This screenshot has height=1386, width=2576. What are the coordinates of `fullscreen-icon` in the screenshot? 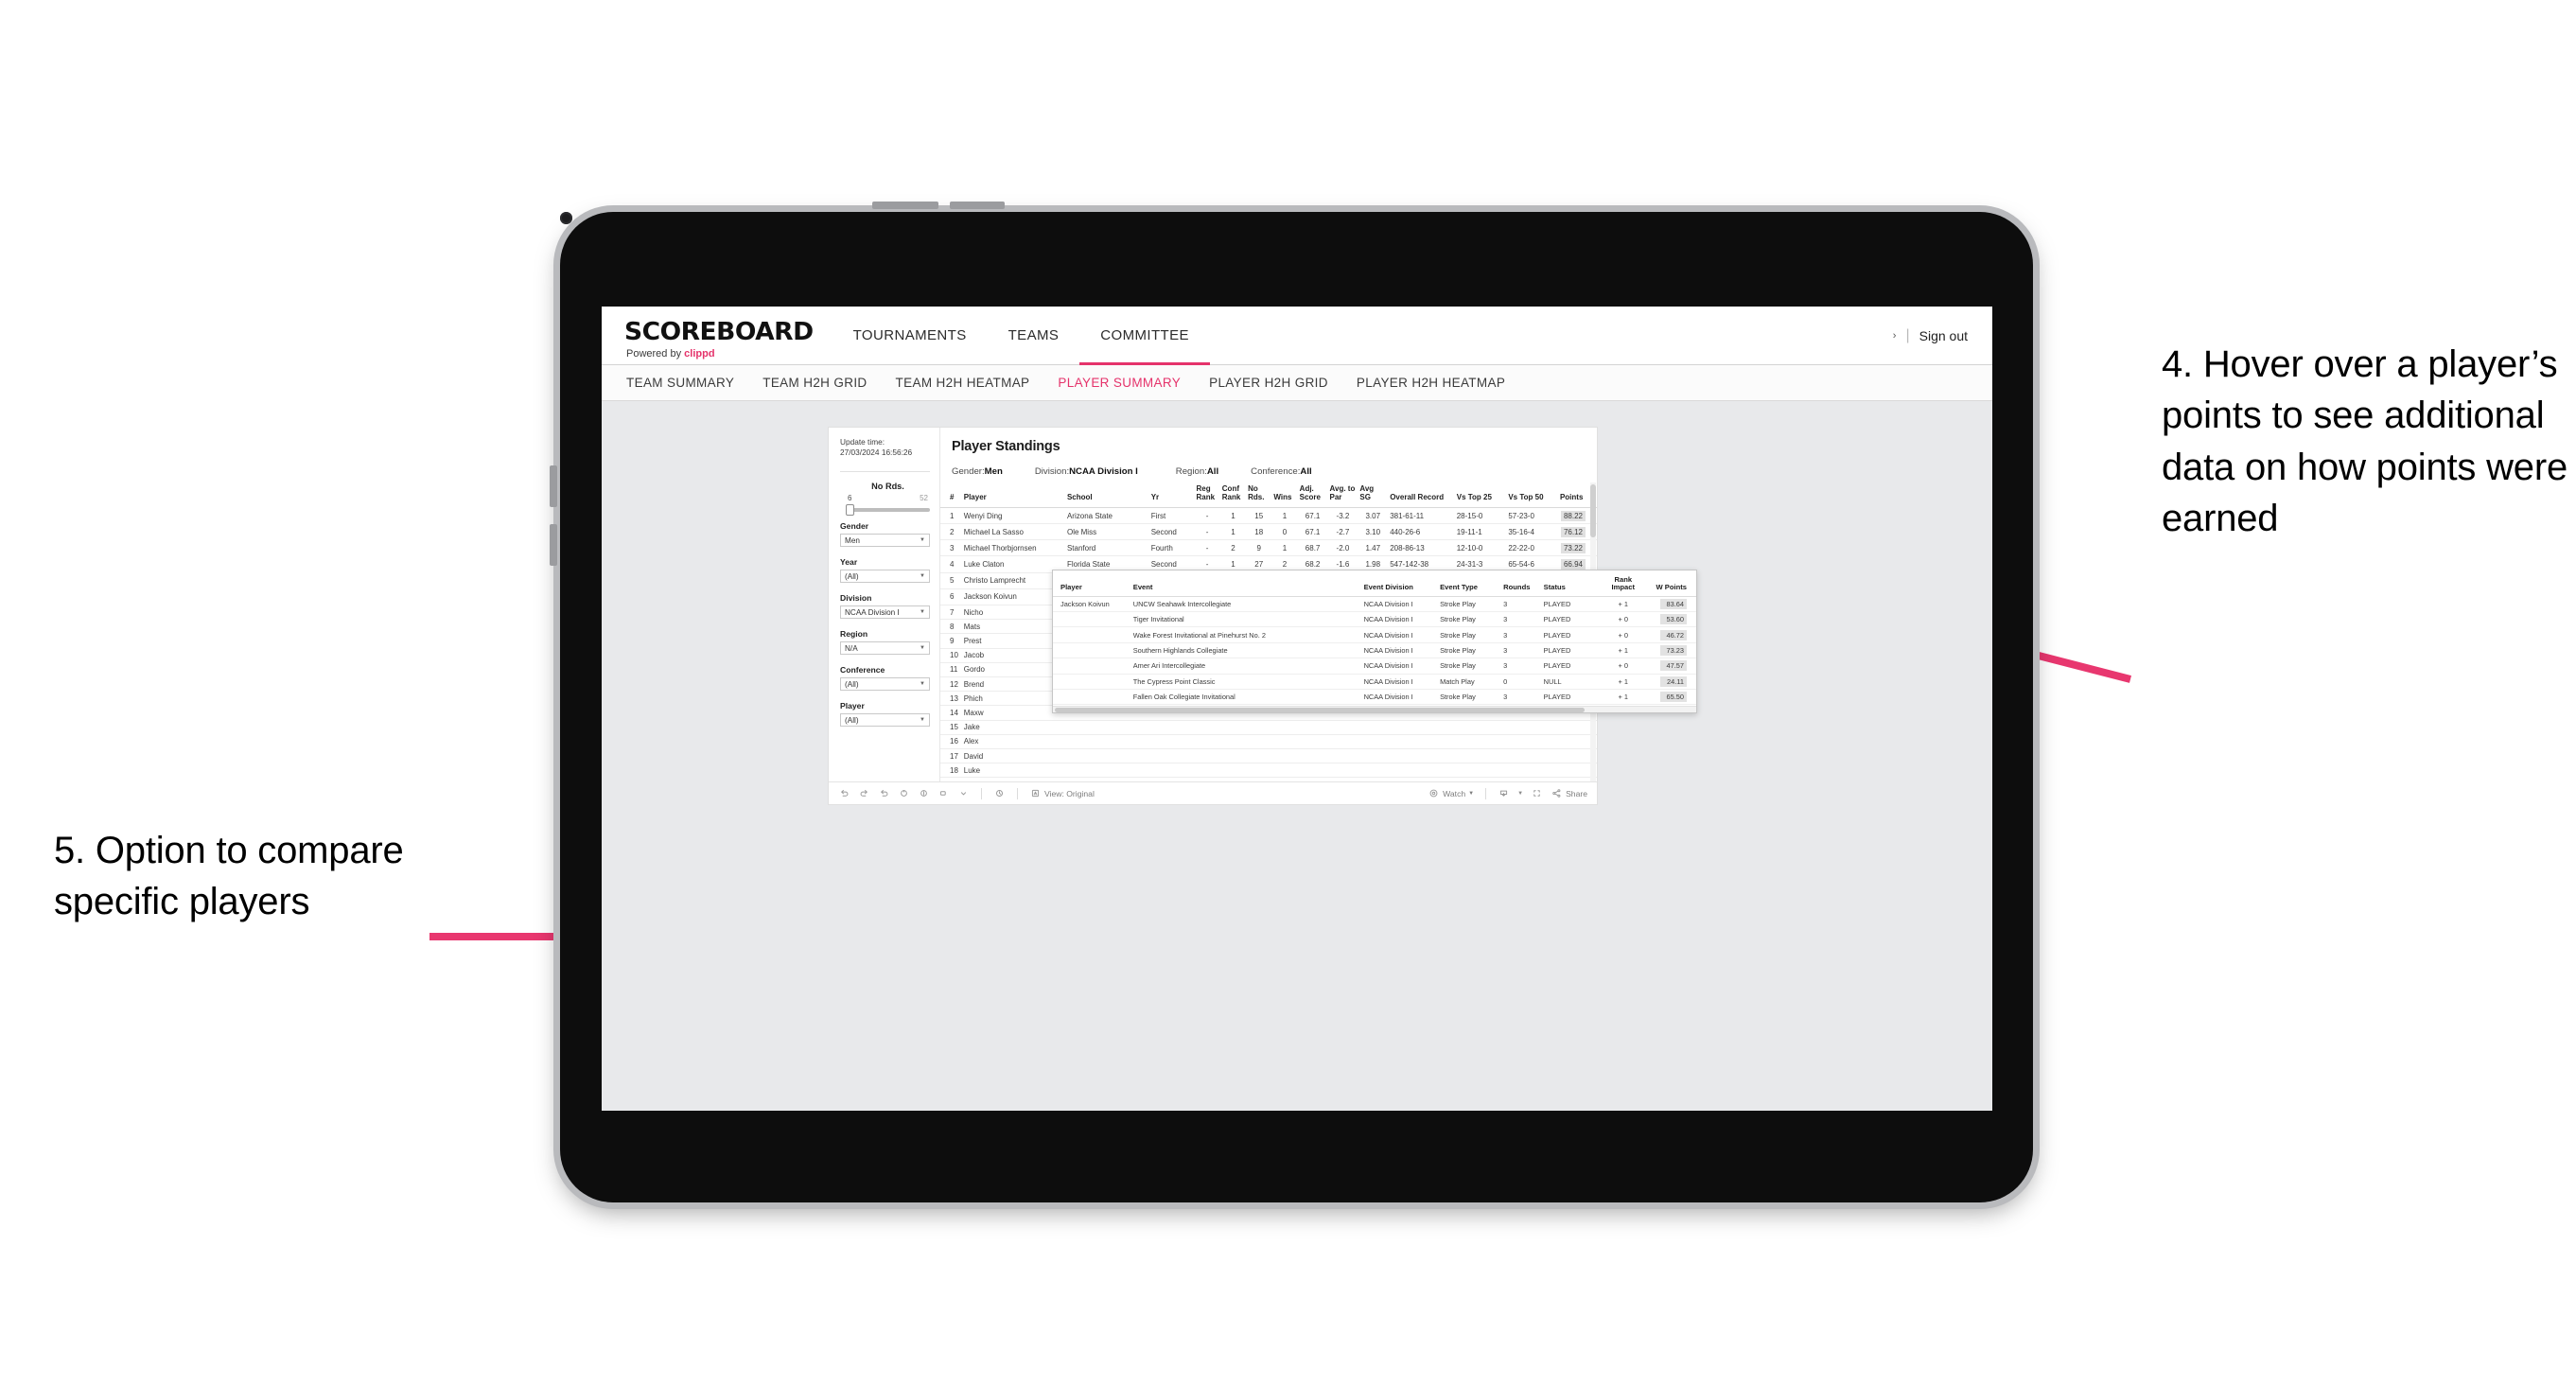 It's located at (1537, 793).